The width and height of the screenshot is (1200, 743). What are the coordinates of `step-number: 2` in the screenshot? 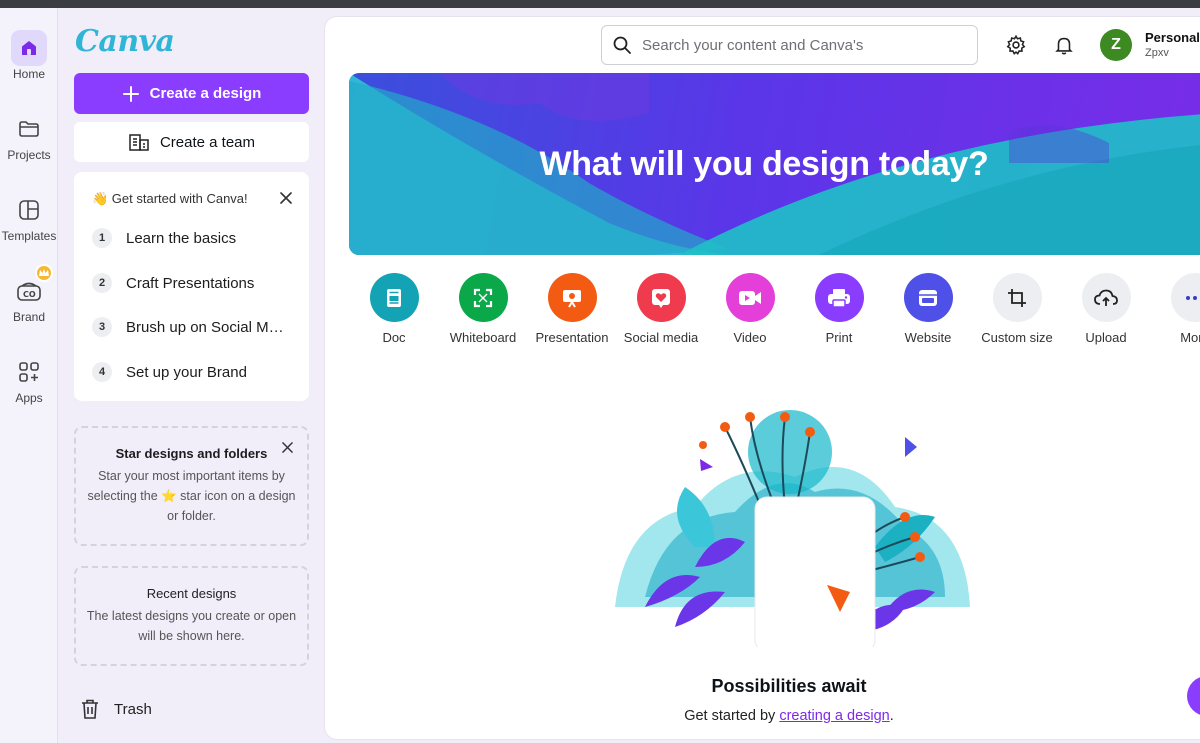 It's located at (102, 283).